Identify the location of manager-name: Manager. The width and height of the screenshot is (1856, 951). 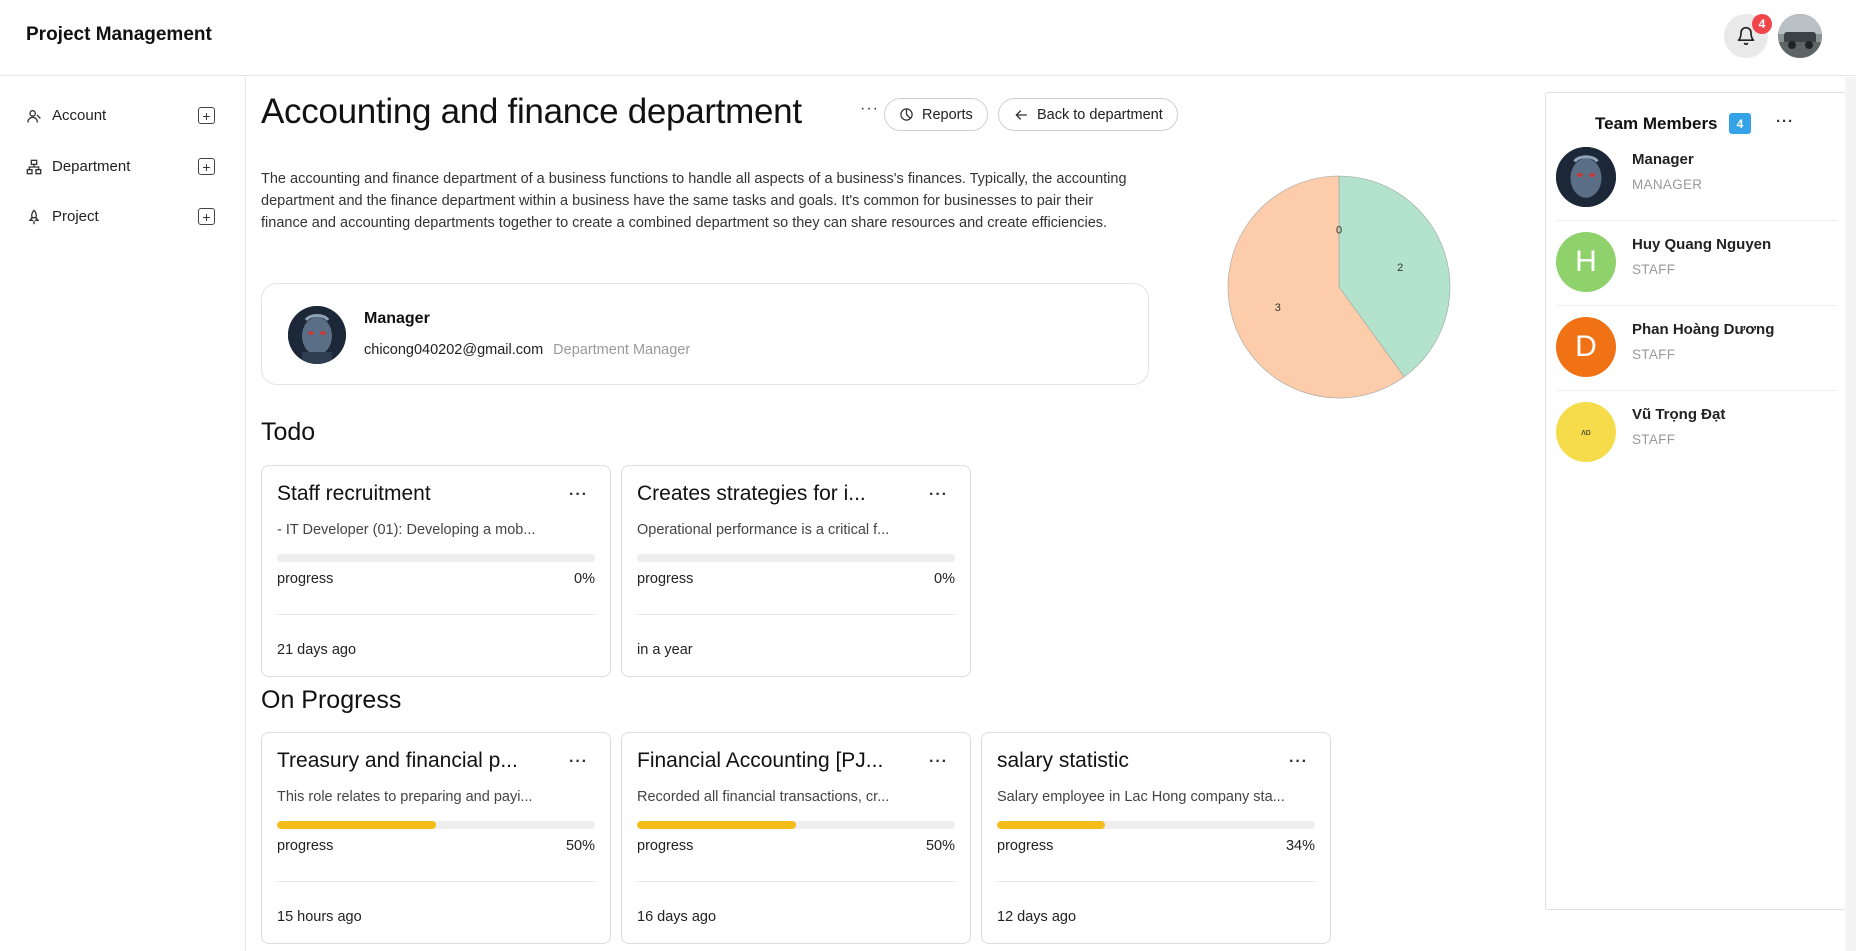
(397, 318).